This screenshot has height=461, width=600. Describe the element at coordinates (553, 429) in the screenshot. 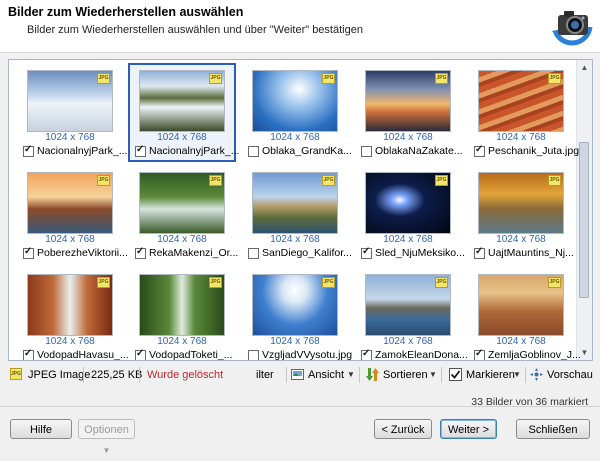

I see `close-button: Schließen` at that location.